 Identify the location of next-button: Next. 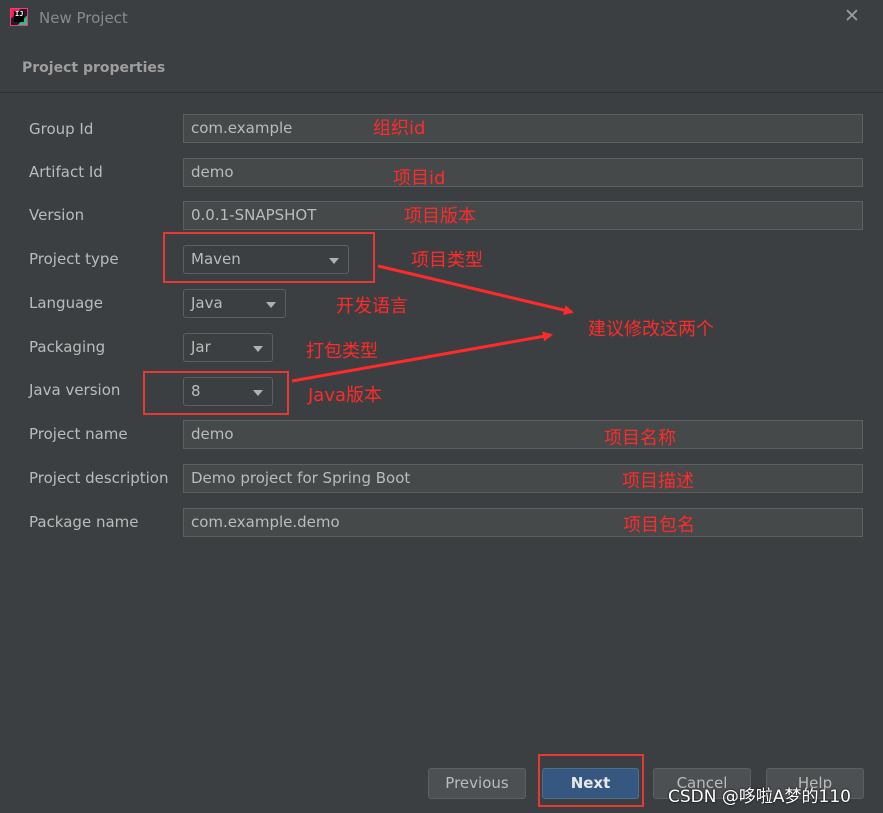
(590, 783).